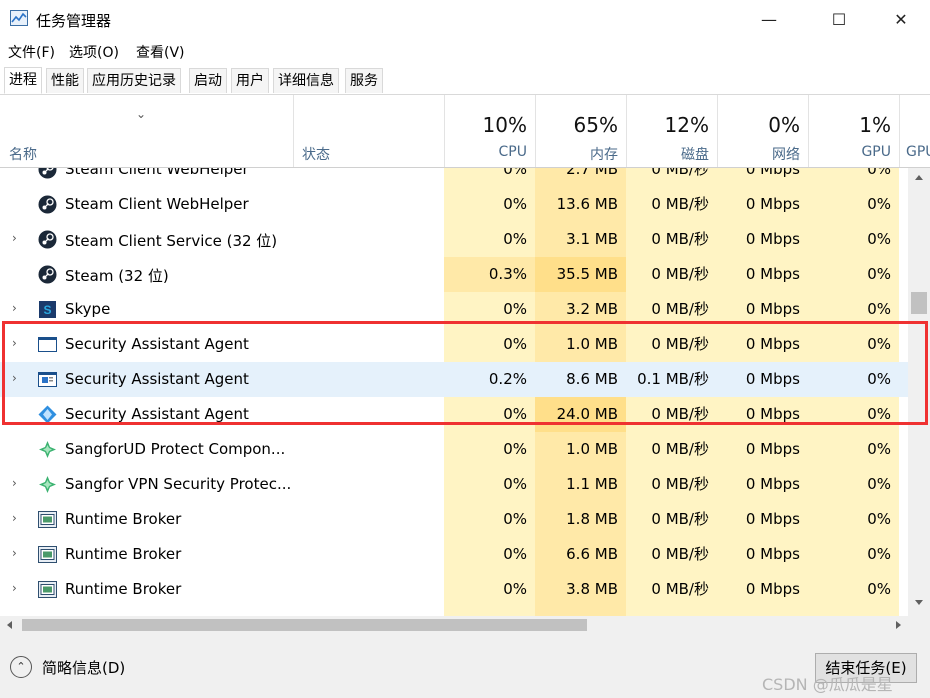 The height and width of the screenshot is (698, 930). I want to click on column-gpu: 1% GPU, so click(853, 131).